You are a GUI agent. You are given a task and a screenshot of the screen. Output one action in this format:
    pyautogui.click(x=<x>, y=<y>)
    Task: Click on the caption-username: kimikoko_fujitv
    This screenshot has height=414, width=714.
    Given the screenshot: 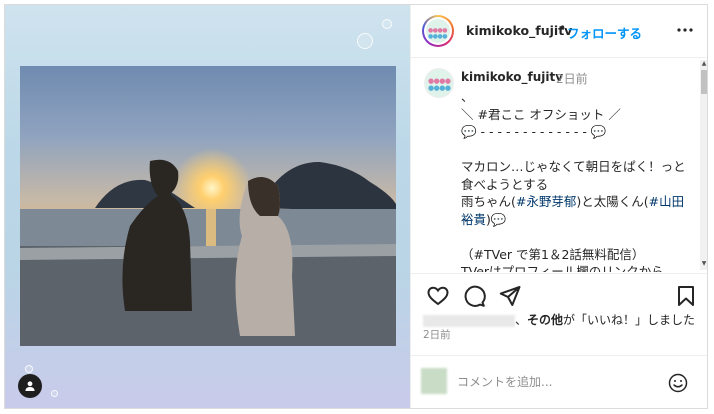 What is the action you would take?
    pyautogui.click(x=512, y=77)
    